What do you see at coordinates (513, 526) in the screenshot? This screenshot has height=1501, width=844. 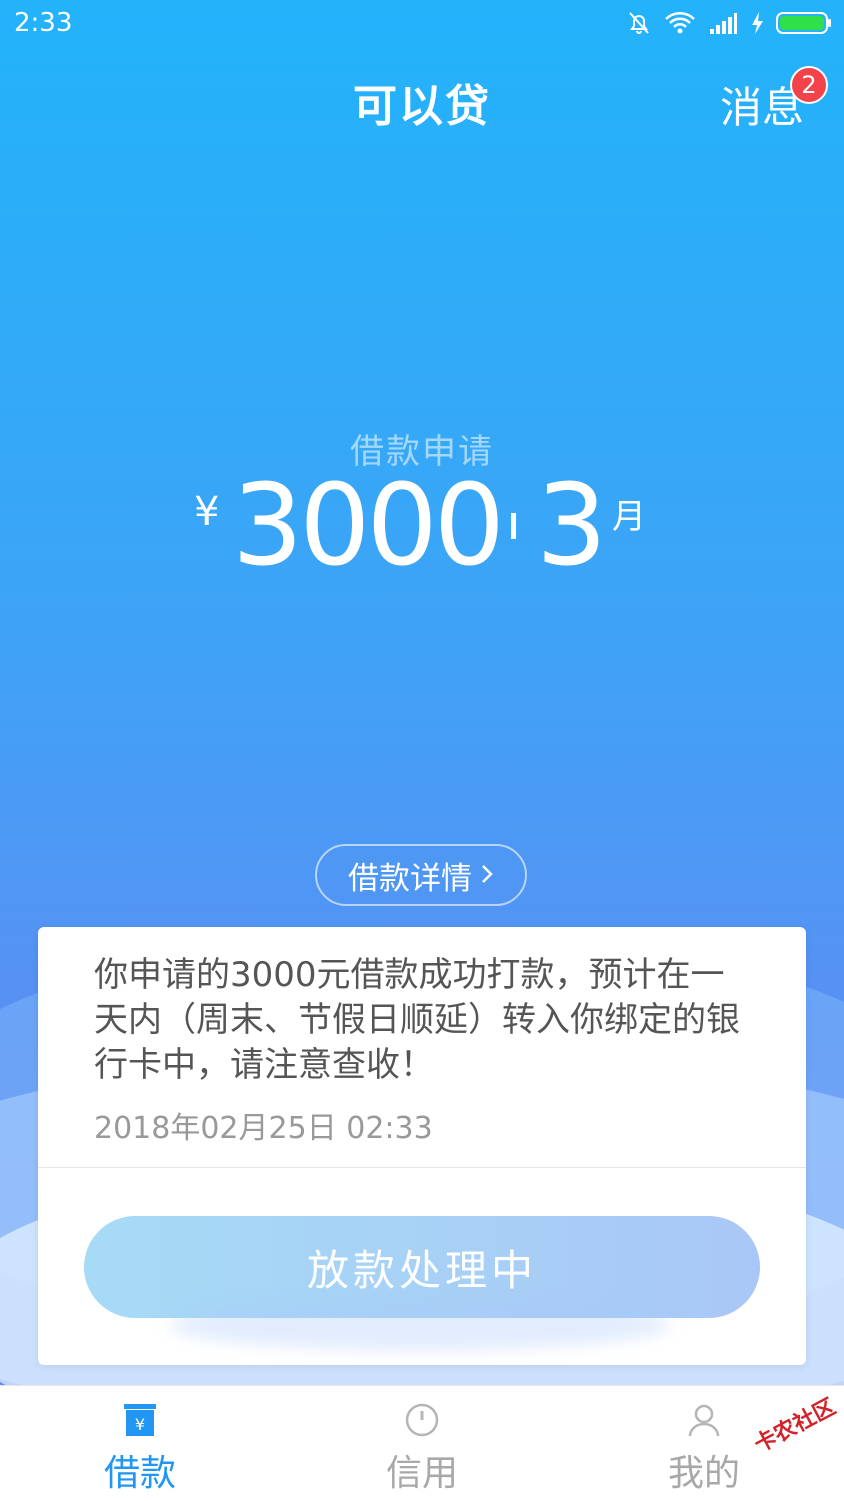 I see `separator` at bounding box center [513, 526].